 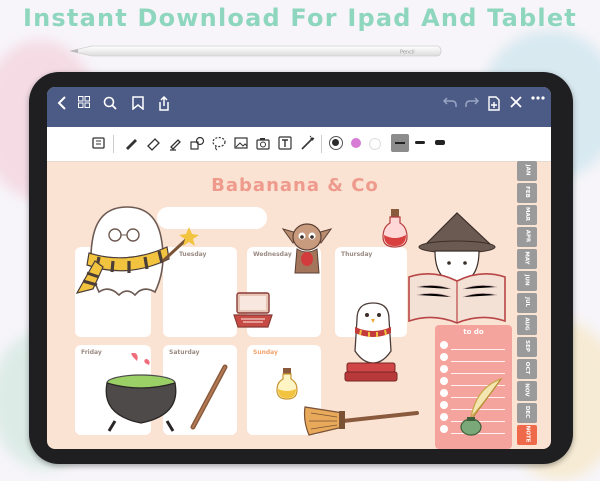 What do you see at coordinates (197, 143) in the screenshot?
I see `shapes-icon` at bounding box center [197, 143].